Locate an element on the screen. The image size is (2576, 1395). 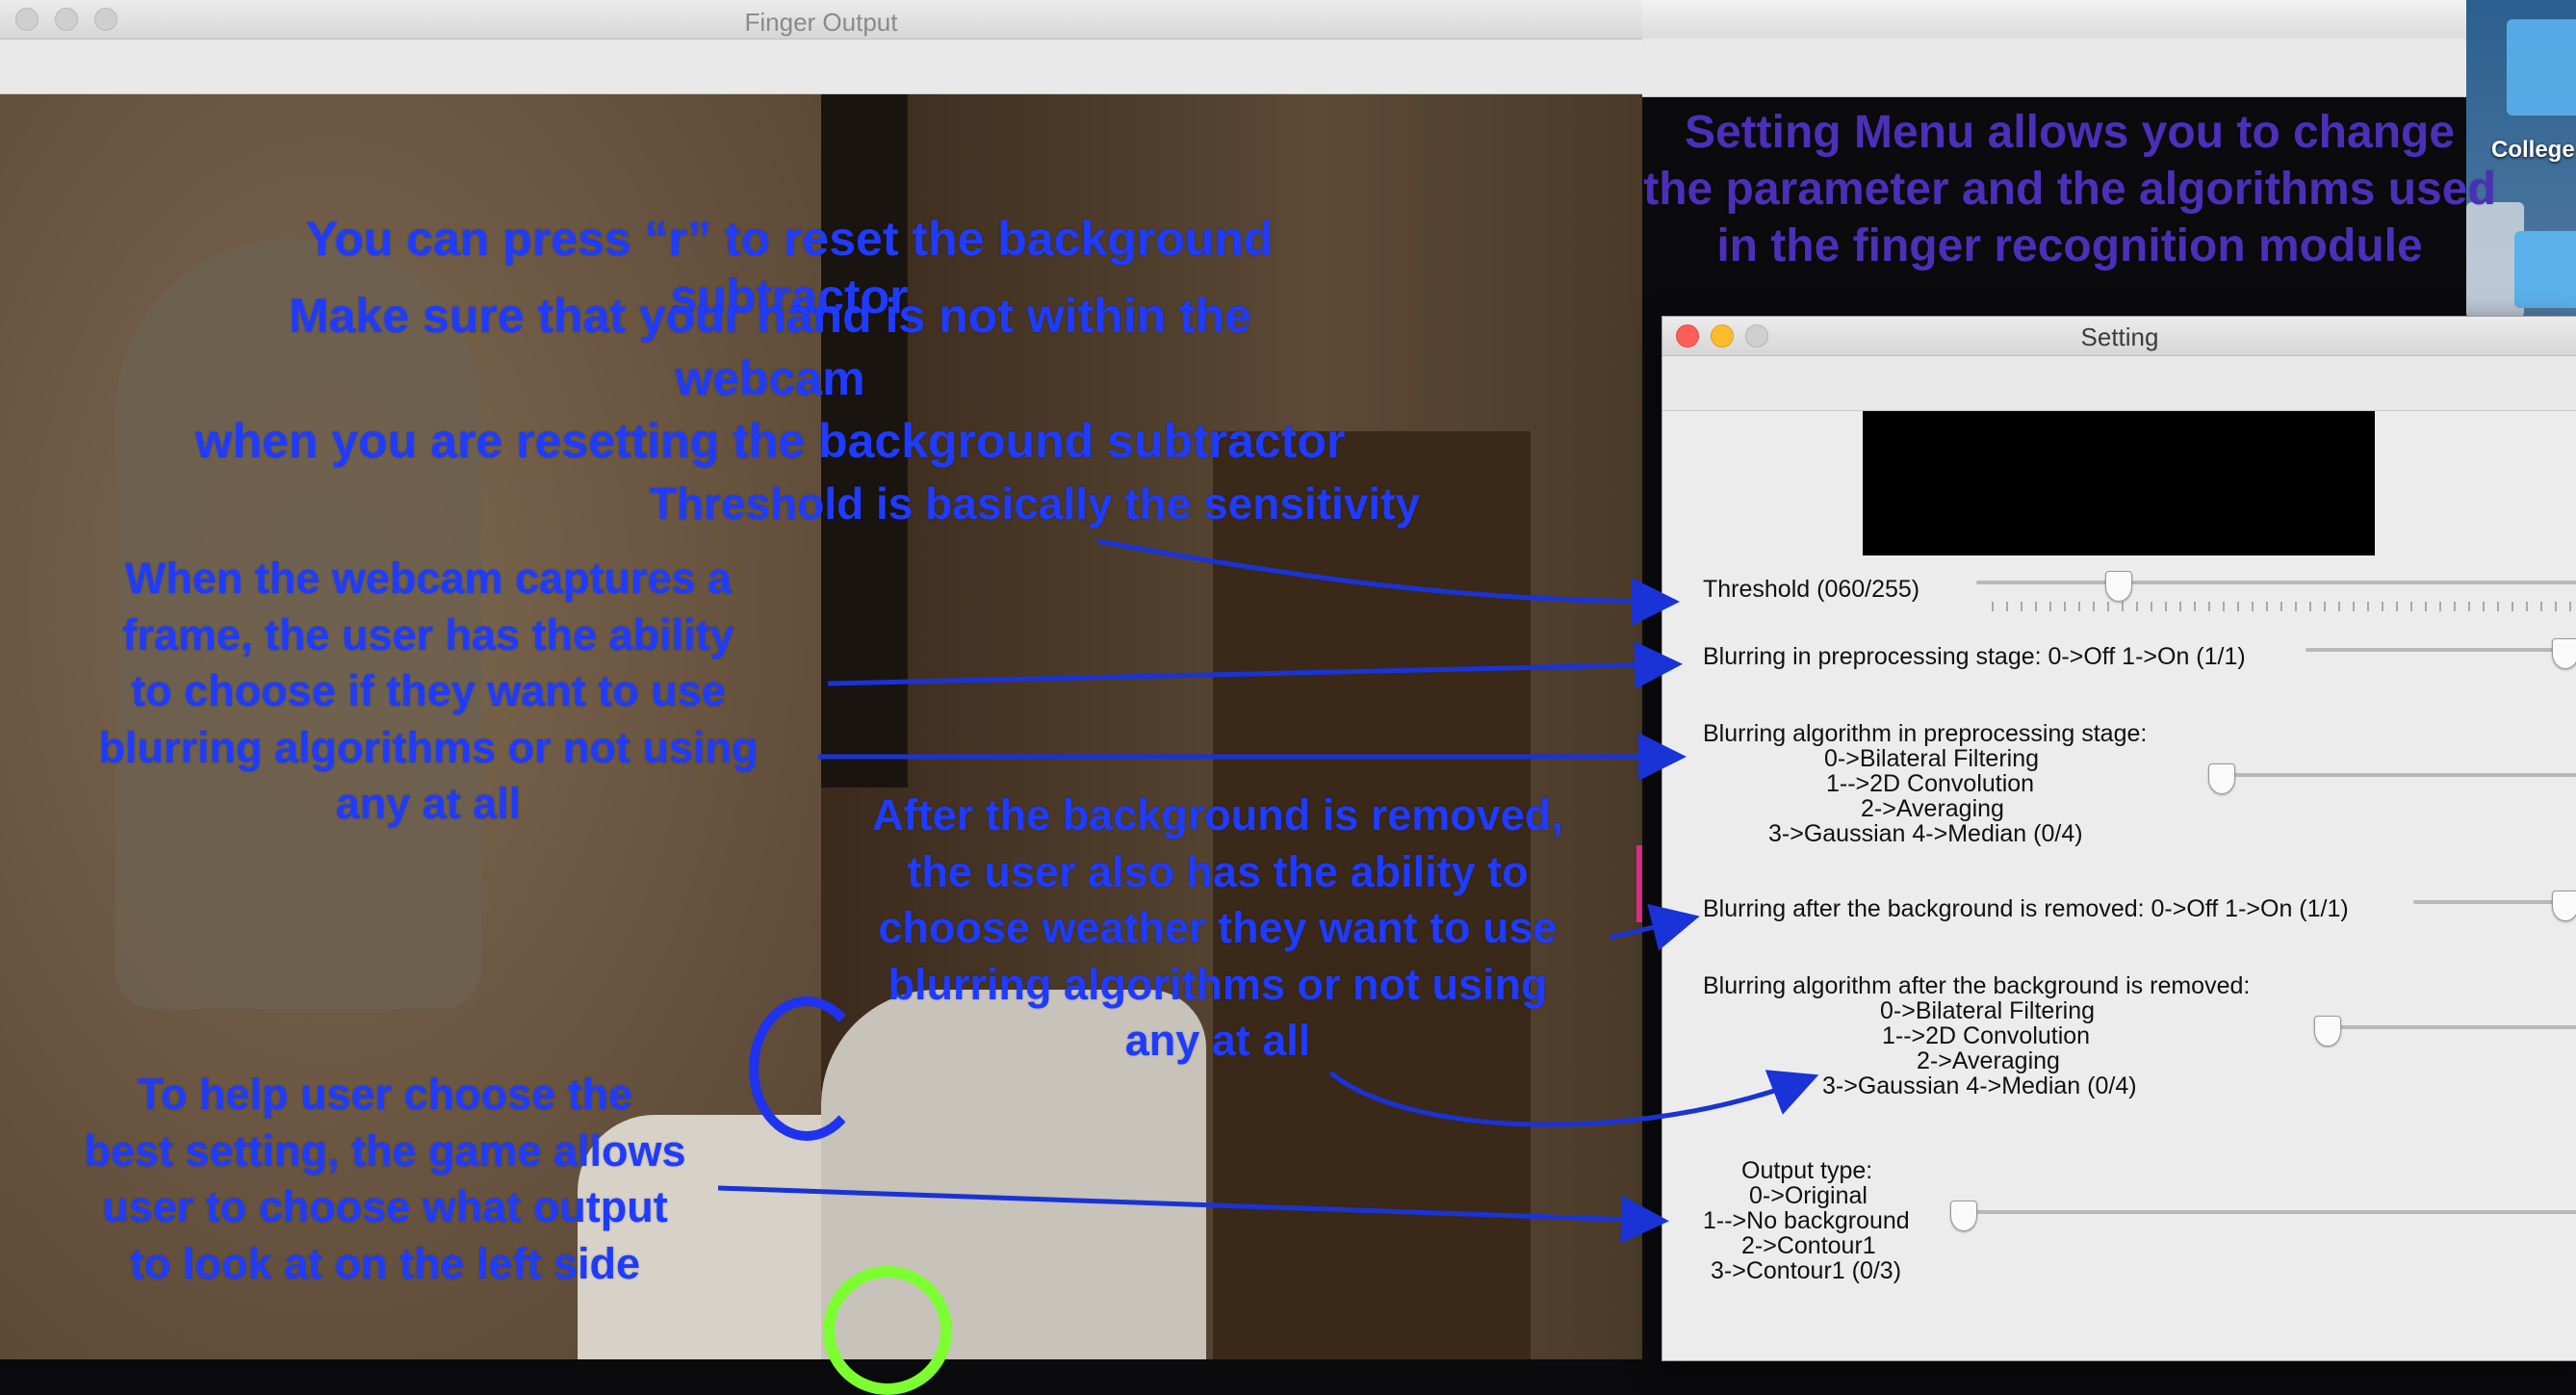
blur-post-algo-arrow is located at coordinates (1574, 1099).